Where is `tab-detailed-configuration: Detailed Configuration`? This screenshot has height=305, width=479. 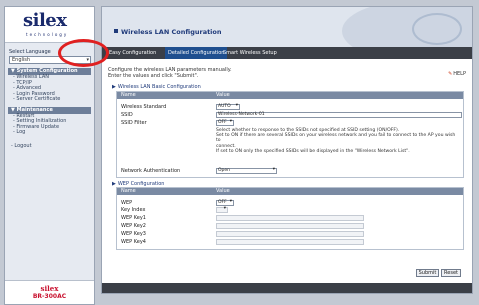
tab-detailed-configuration: Detailed Configuration is located at coordinates (196, 53).